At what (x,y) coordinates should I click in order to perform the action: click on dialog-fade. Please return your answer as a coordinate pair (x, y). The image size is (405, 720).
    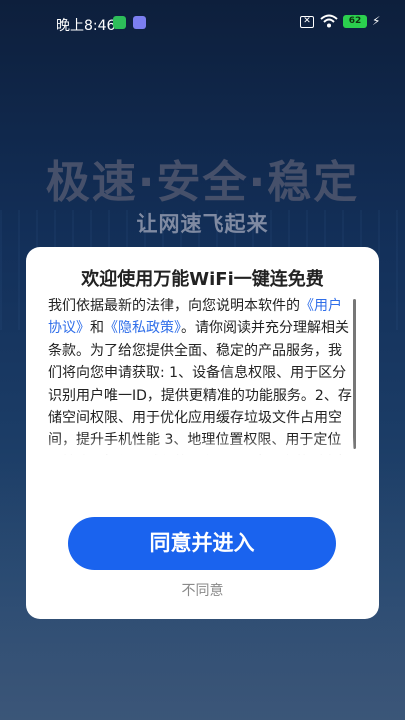
    Looking at the image, I should click on (201, 449).